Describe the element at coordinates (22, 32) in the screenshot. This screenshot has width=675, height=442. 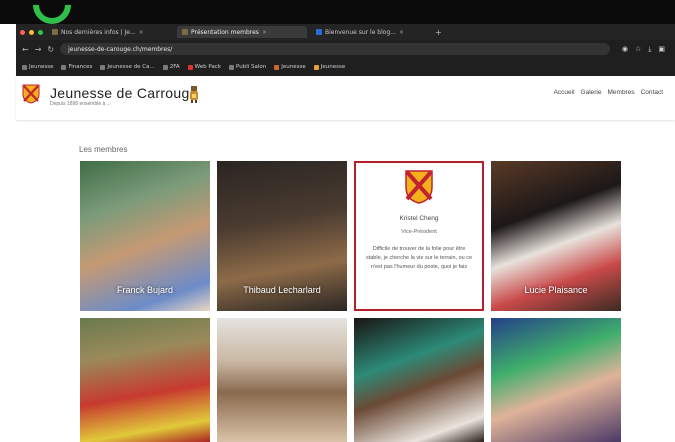
I see `close-window-dot` at that location.